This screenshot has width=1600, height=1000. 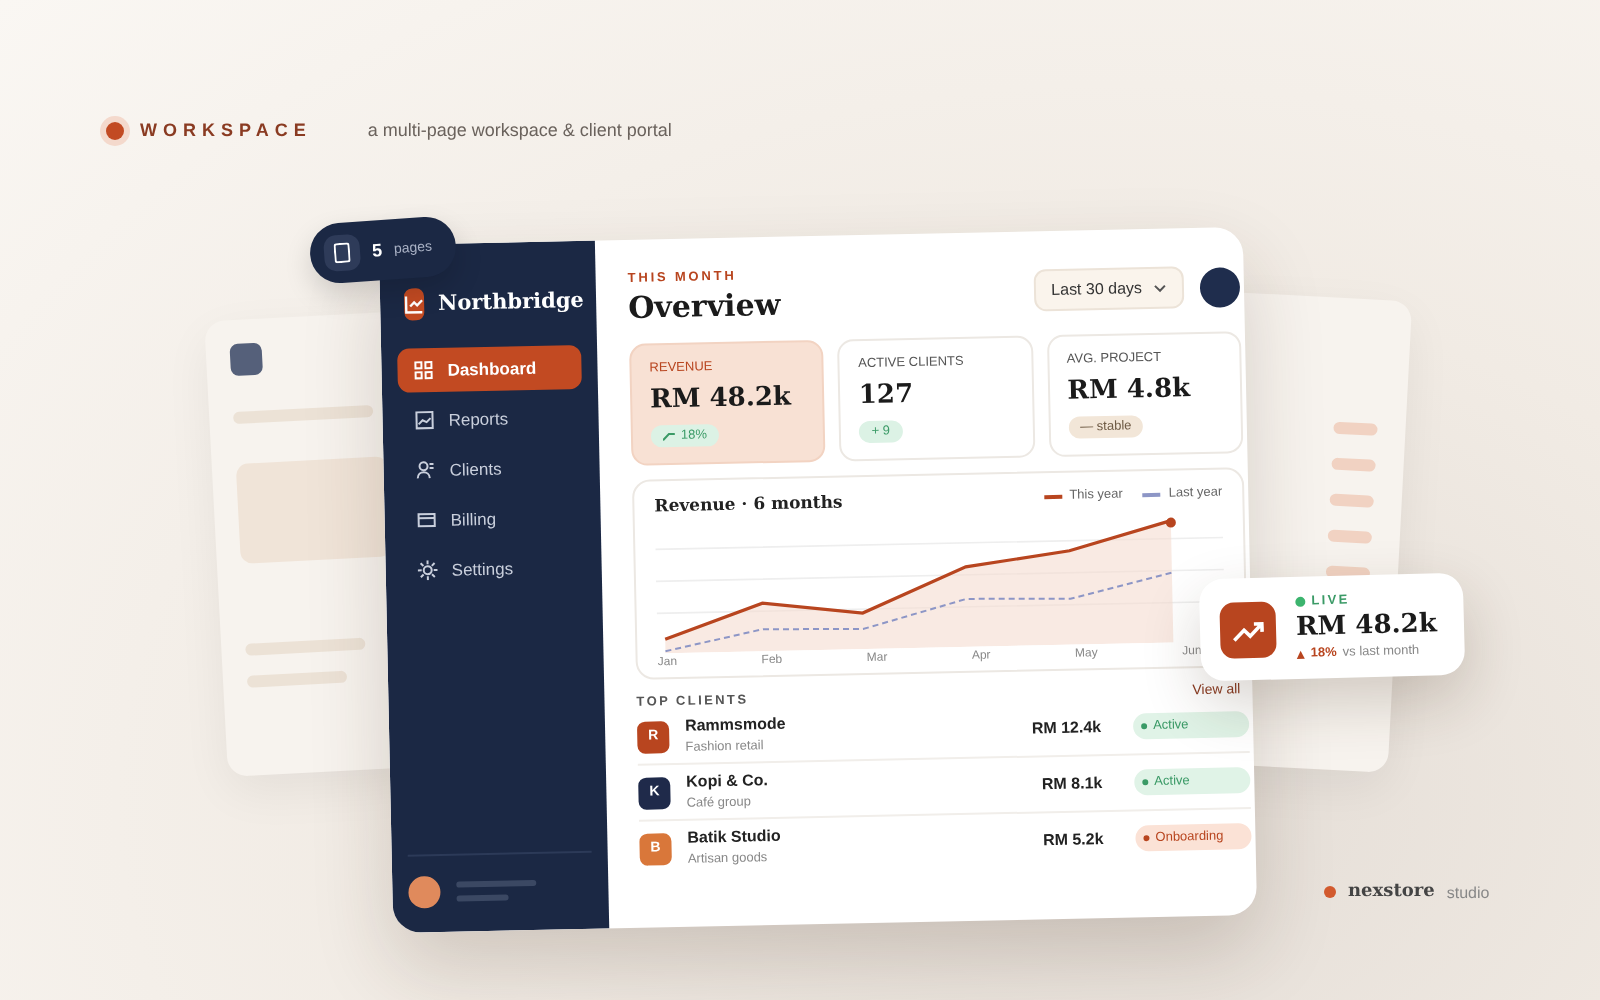 What do you see at coordinates (377, 250) in the screenshot?
I see `pages-count: 5` at bounding box center [377, 250].